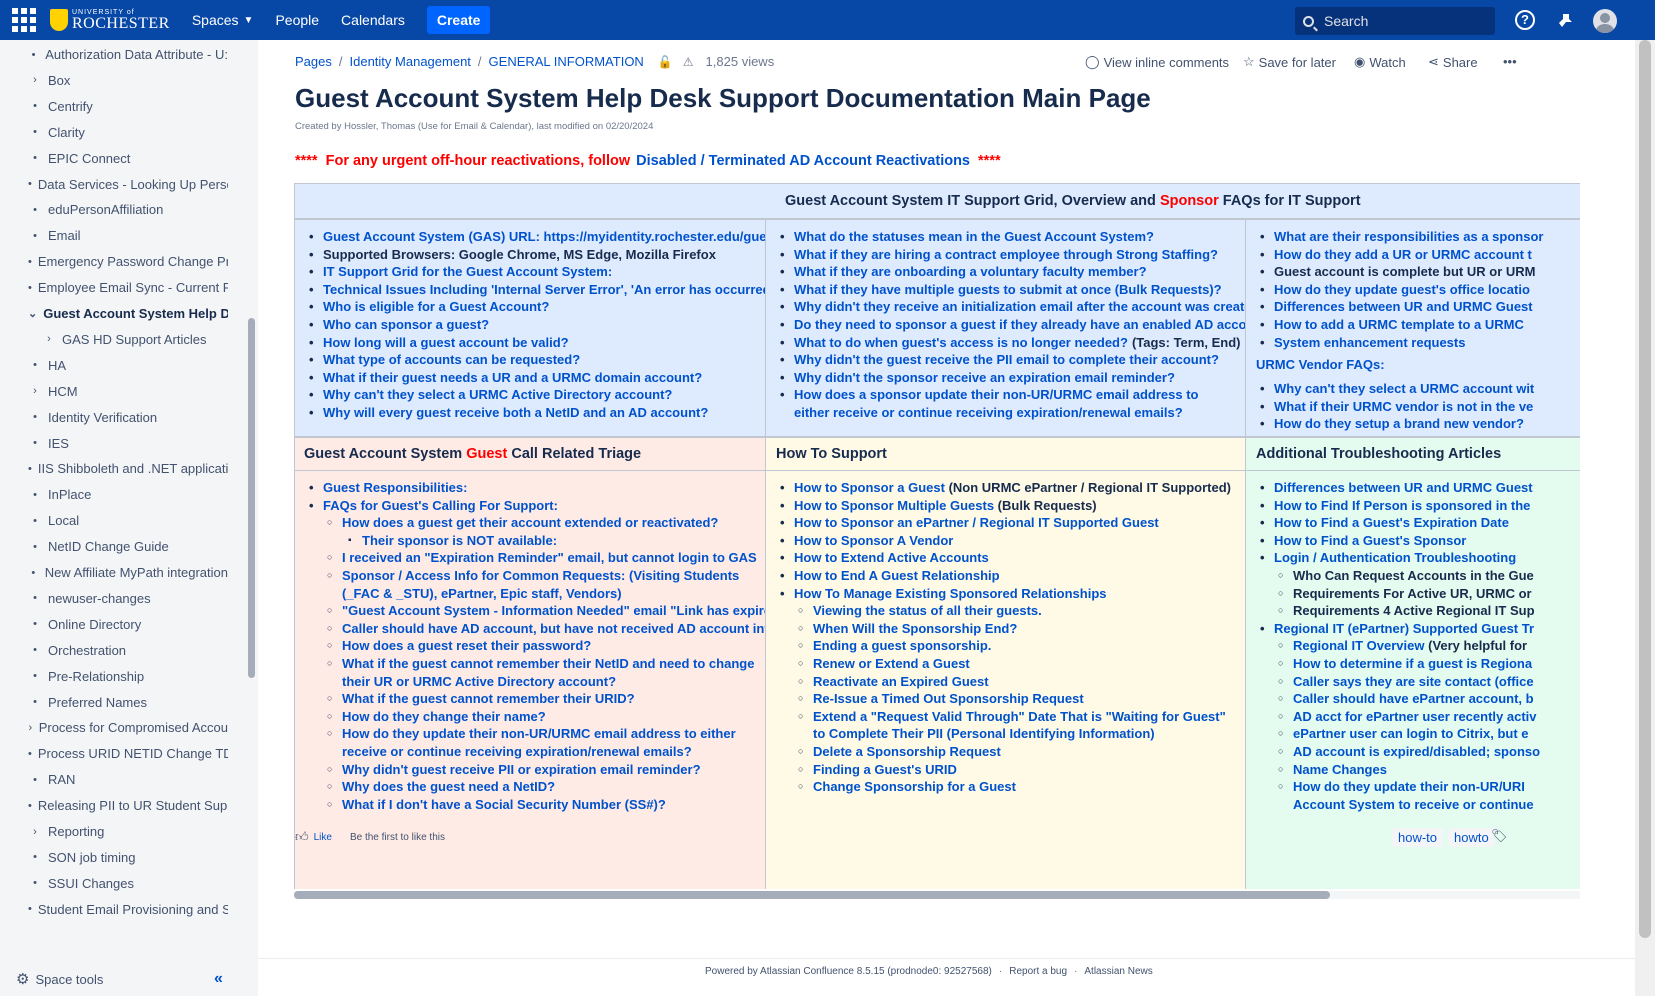 This screenshot has width=1655, height=996. Describe the element at coordinates (740, 61) in the screenshot. I see `page-views: 1,825 views` at that location.